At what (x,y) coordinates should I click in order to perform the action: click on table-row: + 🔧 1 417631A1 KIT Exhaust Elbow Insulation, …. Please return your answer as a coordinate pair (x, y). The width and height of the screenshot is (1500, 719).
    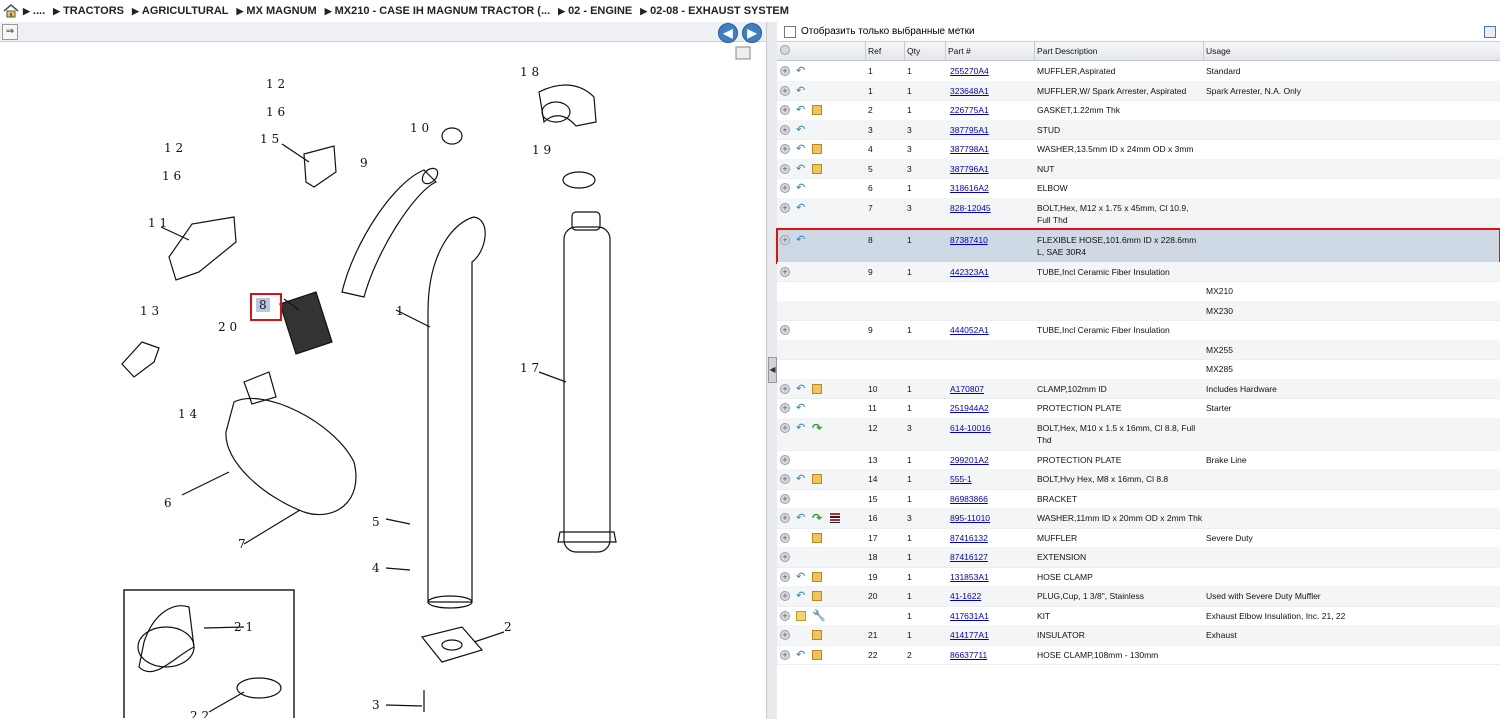
    Looking at the image, I should click on (1138, 616).